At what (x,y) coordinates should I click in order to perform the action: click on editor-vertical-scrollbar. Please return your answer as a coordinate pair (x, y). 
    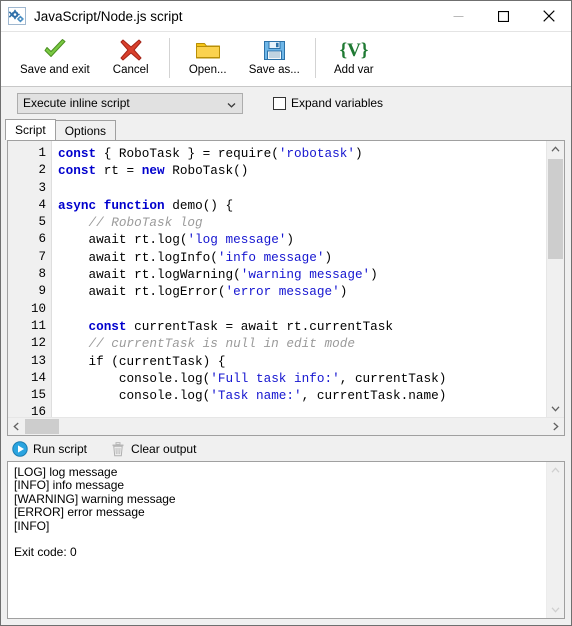
    Looking at the image, I should click on (555, 279).